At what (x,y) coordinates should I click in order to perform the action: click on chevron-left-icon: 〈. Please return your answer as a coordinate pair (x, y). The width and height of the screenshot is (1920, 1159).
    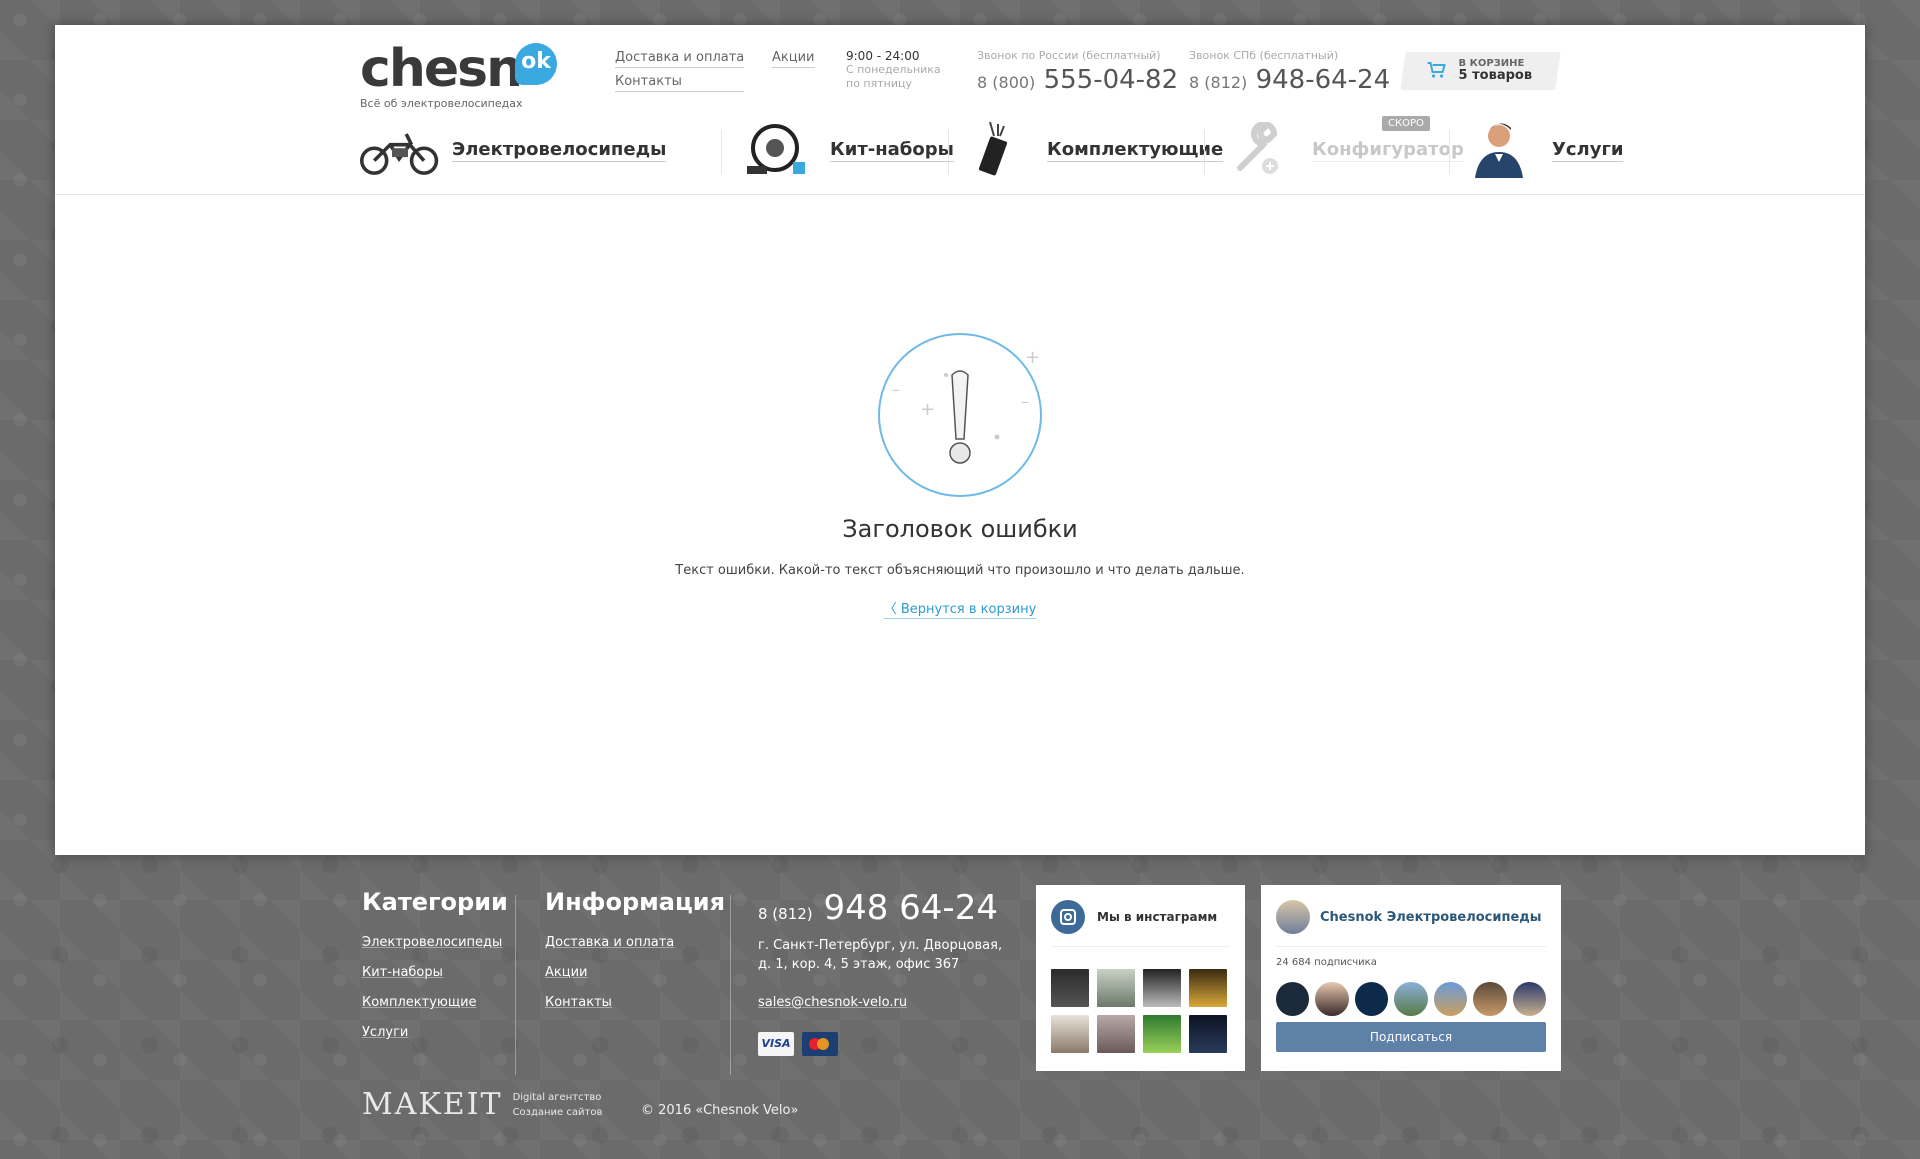
    Looking at the image, I should click on (890, 609).